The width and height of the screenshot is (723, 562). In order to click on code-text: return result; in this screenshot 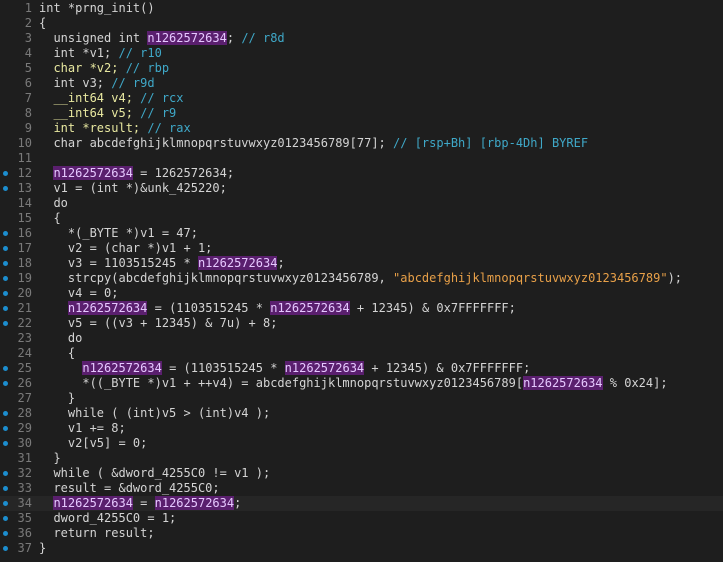, I will do `click(96, 533)`.